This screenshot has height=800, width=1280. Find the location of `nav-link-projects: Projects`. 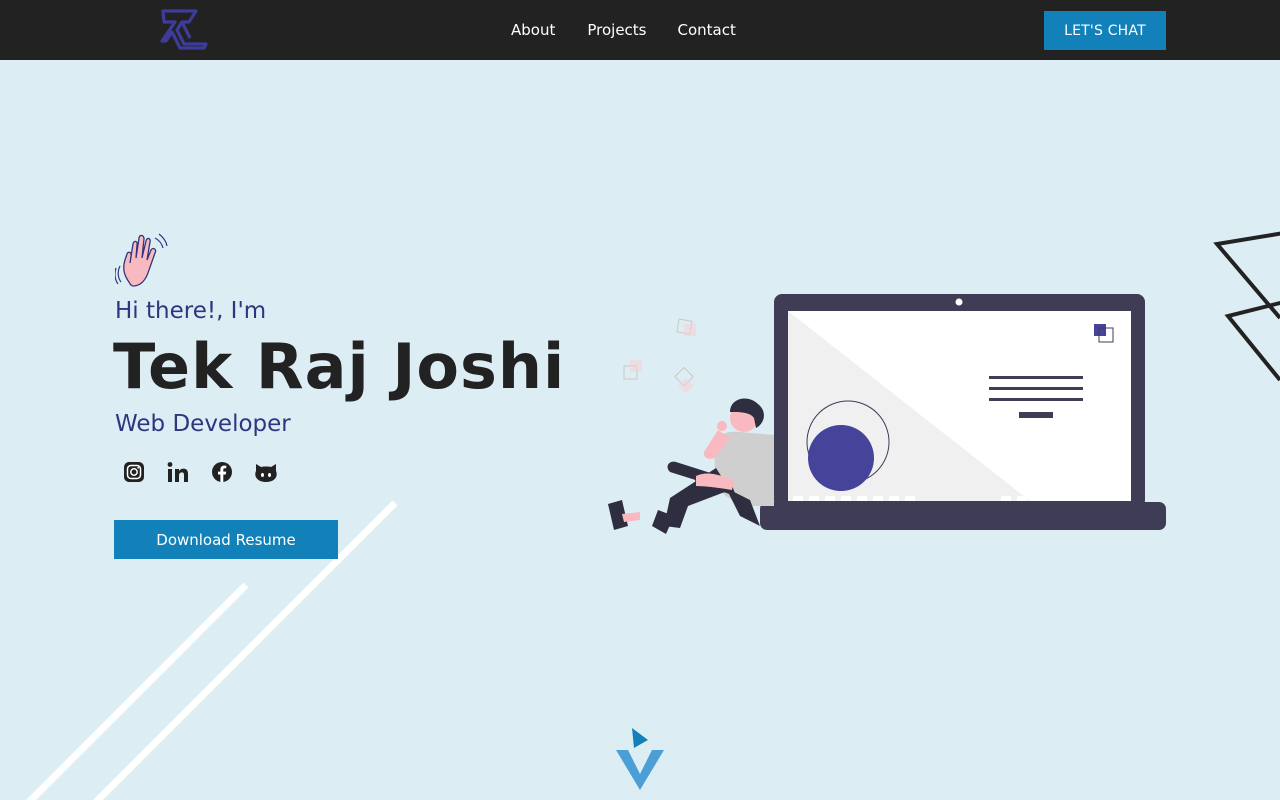

nav-link-projects: Projects is located at coordinates (616, 30).